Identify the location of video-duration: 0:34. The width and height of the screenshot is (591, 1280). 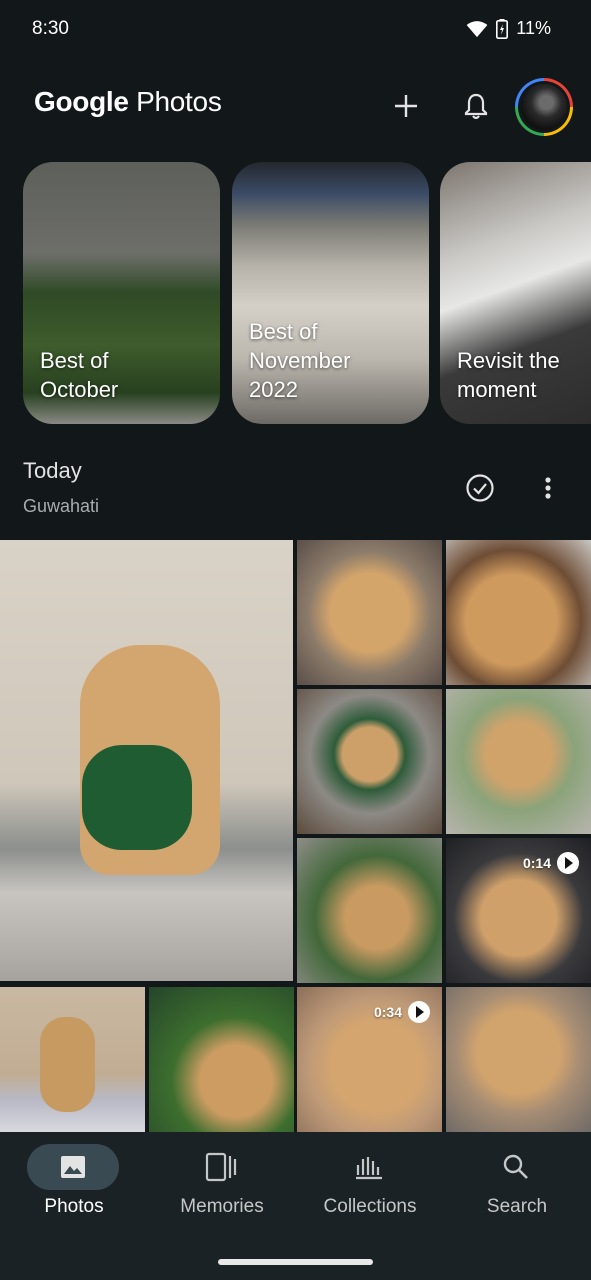
(402, 1012).